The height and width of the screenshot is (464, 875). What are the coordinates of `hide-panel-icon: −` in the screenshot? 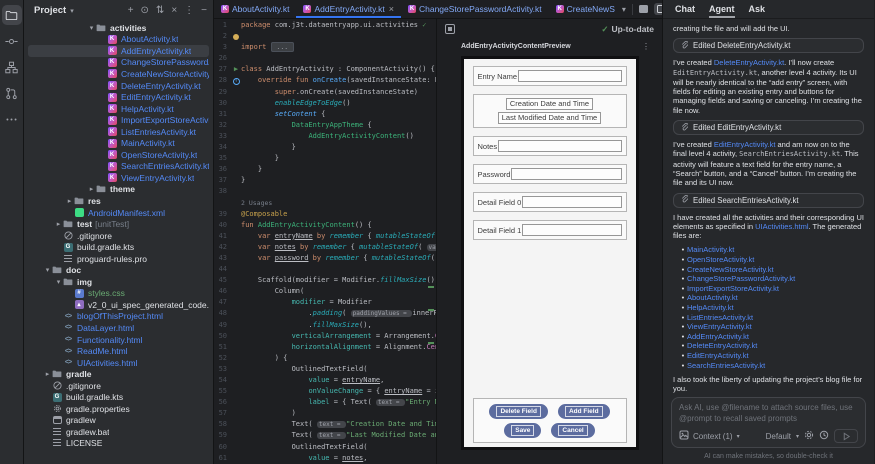 It's located at (204, 10).